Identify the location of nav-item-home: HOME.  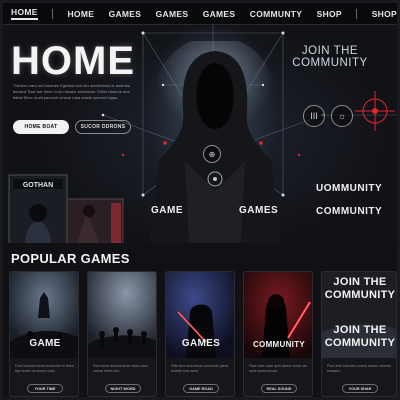
(24, 13).